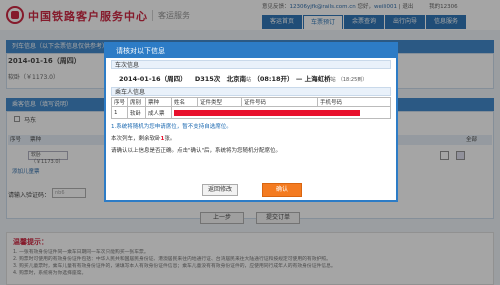 This screenshot has width=500, height=285. What do you see at coordinates (251, 138) in the screenshot?
I see `remaining-note: 本次列车，剩余软卧1张。` at bounding box center [251, 138].